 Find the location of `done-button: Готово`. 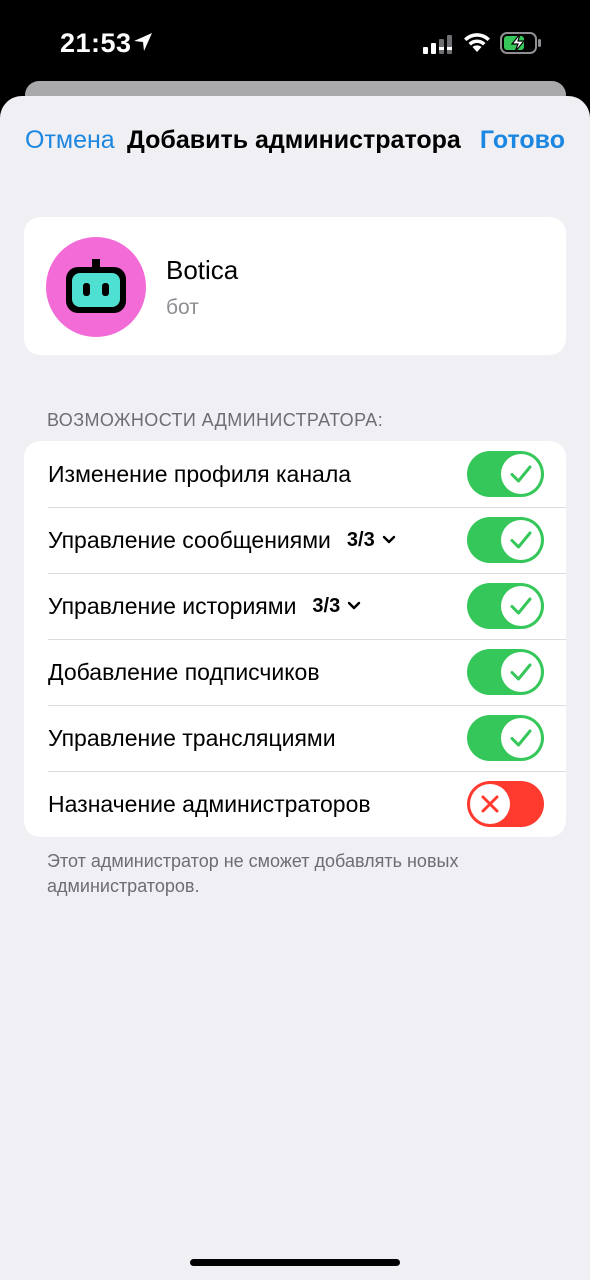

done-button: Готово is located at coordinates (522, 140).